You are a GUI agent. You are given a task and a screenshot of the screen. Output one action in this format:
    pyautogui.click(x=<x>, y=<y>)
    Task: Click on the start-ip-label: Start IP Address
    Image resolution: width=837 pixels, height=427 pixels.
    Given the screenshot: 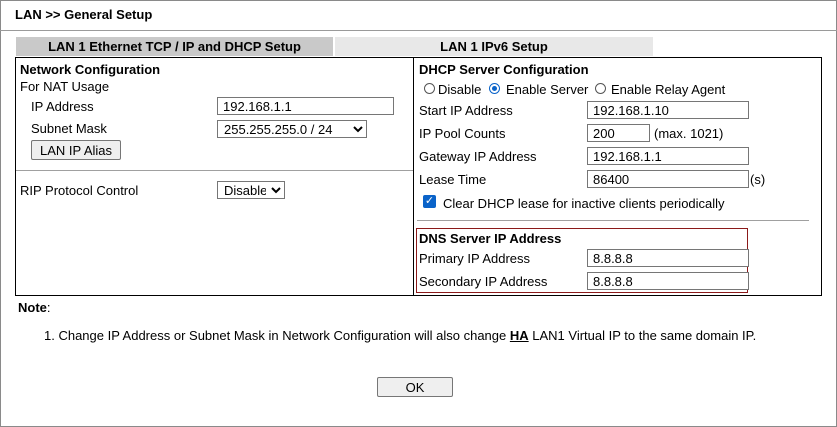 What is the action you would take?
    pyautogui.click(x=466, y=110)
    